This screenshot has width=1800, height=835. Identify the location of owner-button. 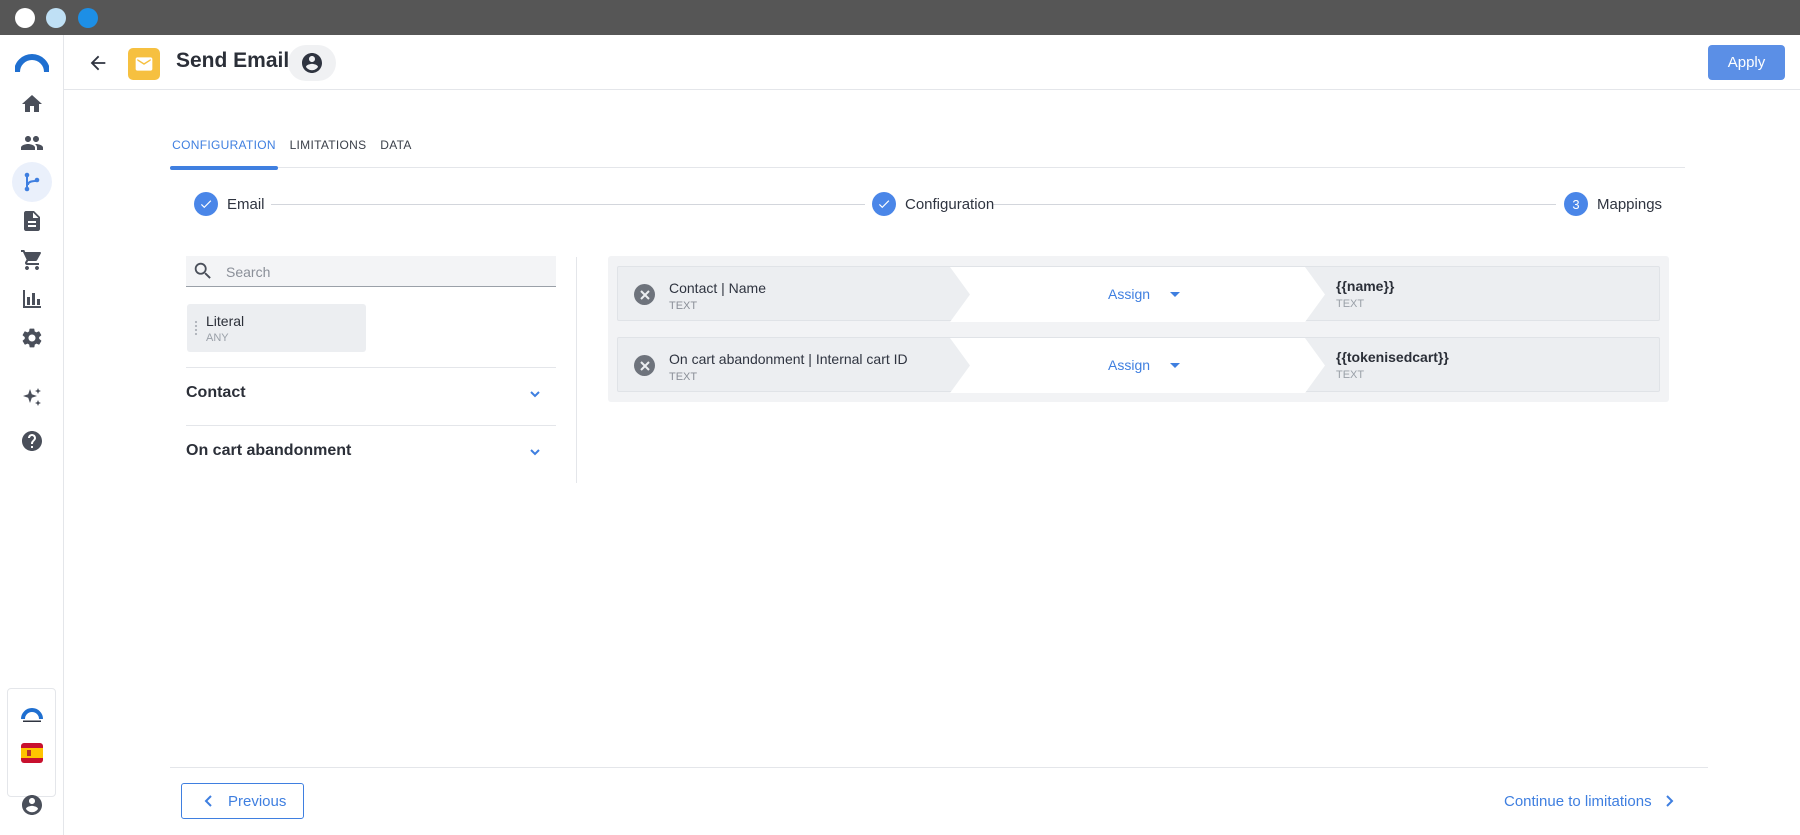
(312, 63).